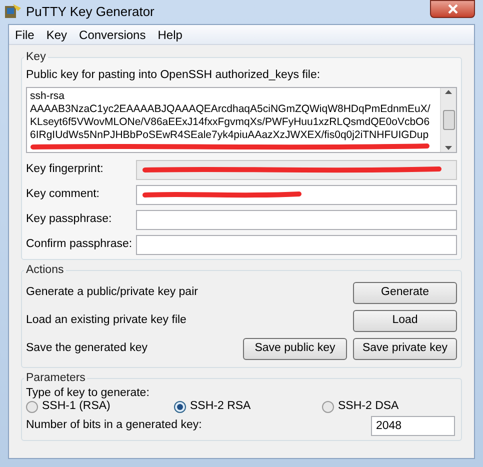 The height and width of the screenshot is (467, 483). What do you see at coordinates (448, 148) in the screenshot?
I see `scroll-down-icon` at bounding box center [448, 148].